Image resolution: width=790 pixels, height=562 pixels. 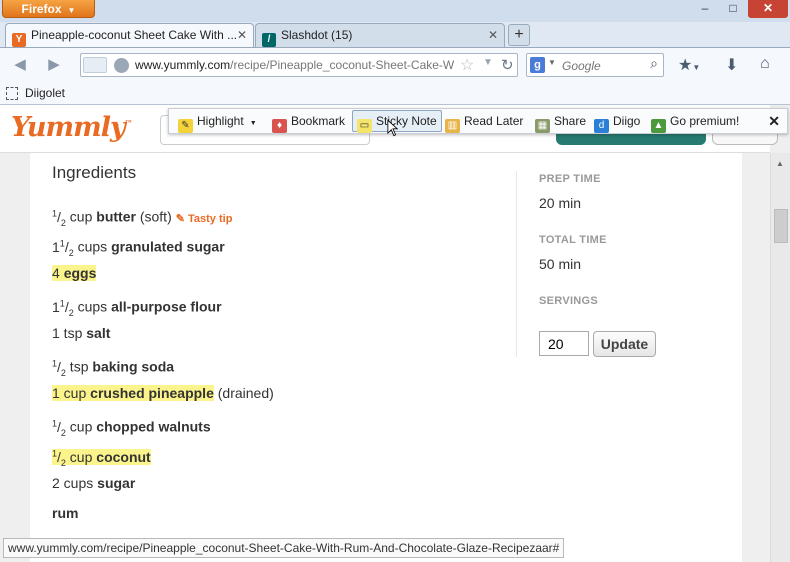 I want to click on ingredient-item: 1/2 cup butter (soft) ✎ Tasty tip, so click(x=142, y=215).